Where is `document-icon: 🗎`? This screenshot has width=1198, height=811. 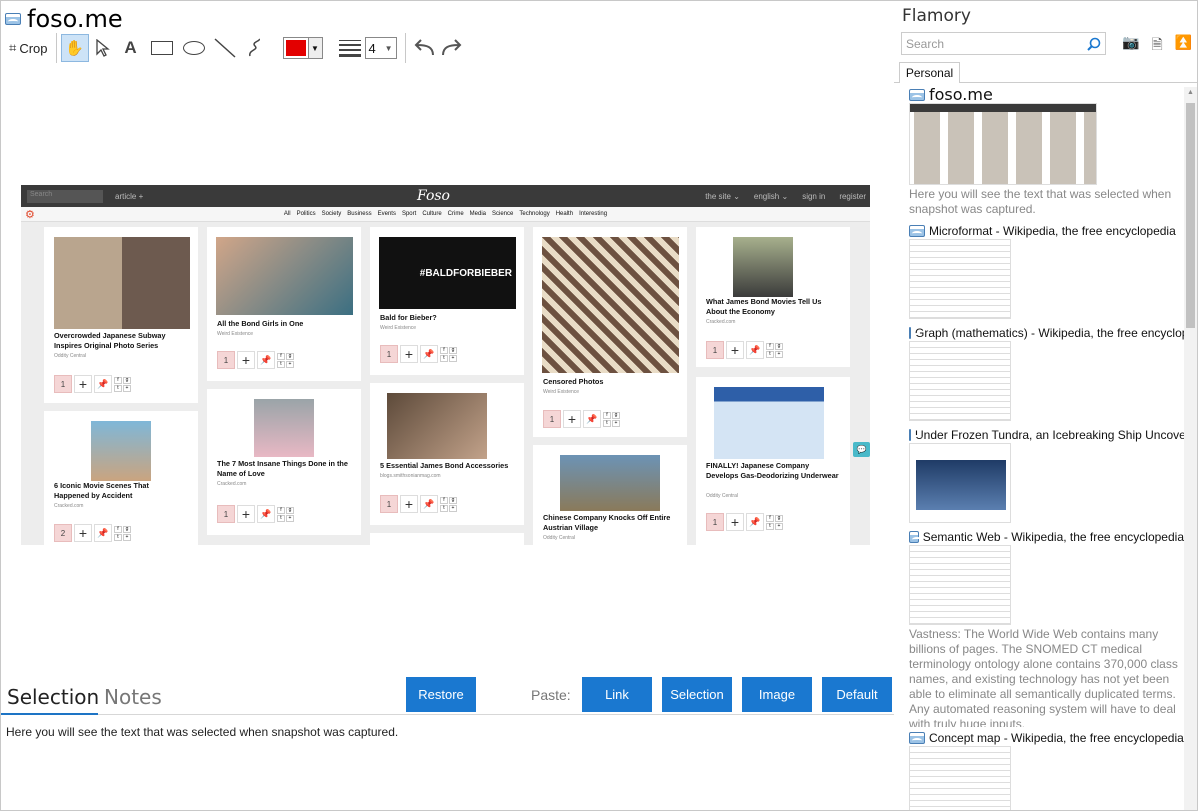 document-icon: 🗎 is located at coordinates (1156, 46).